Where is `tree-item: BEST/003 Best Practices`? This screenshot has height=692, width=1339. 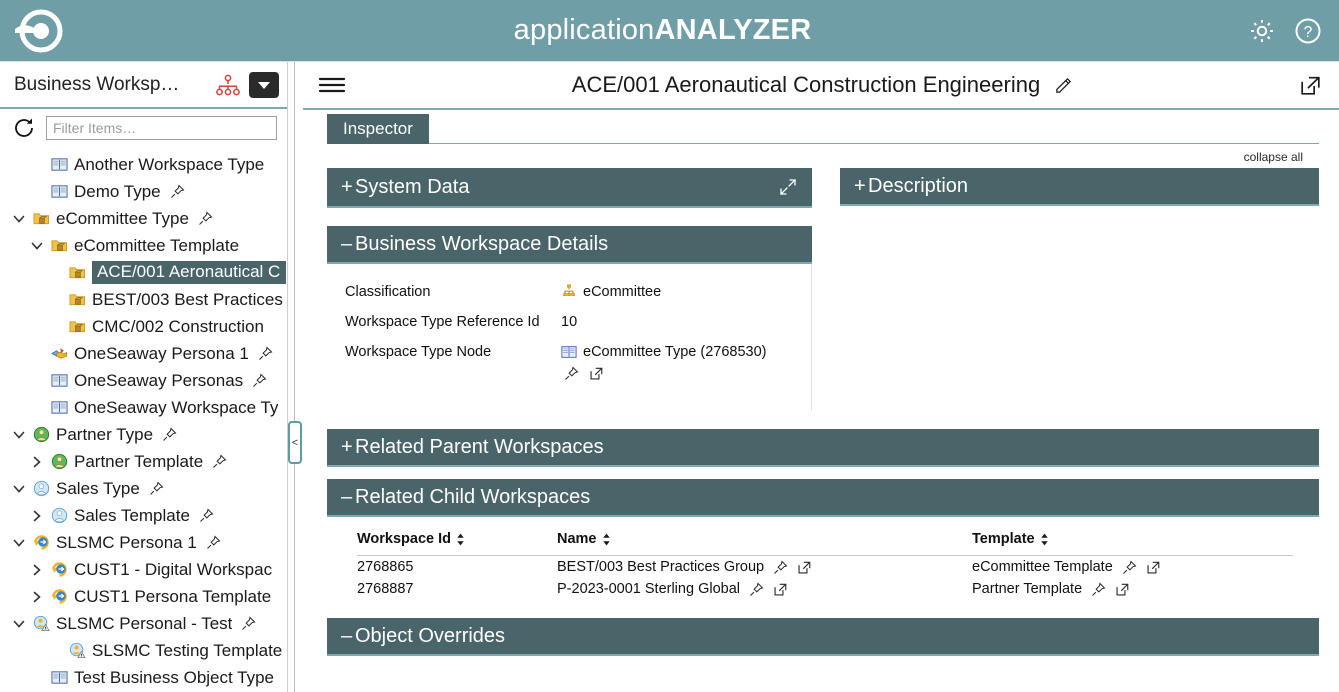 tree-item: BEST/003 Best Practices is located at coordinates (143, 299).